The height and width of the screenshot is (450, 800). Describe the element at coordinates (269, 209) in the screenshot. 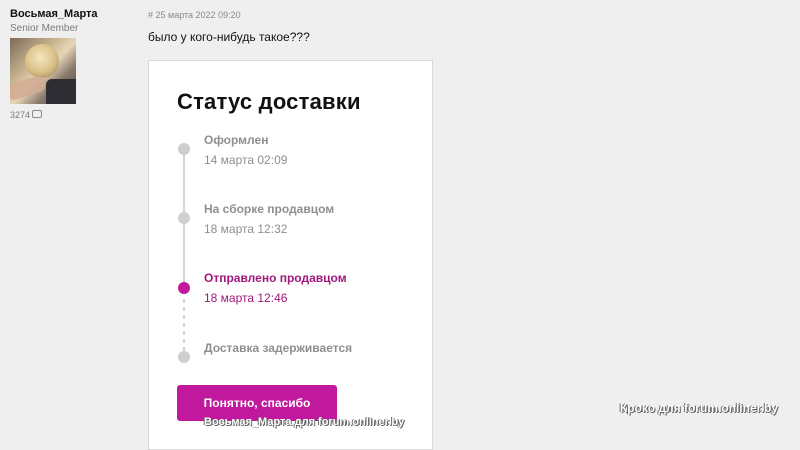

I see `status-step-label: На сборке продавцом` at that location.